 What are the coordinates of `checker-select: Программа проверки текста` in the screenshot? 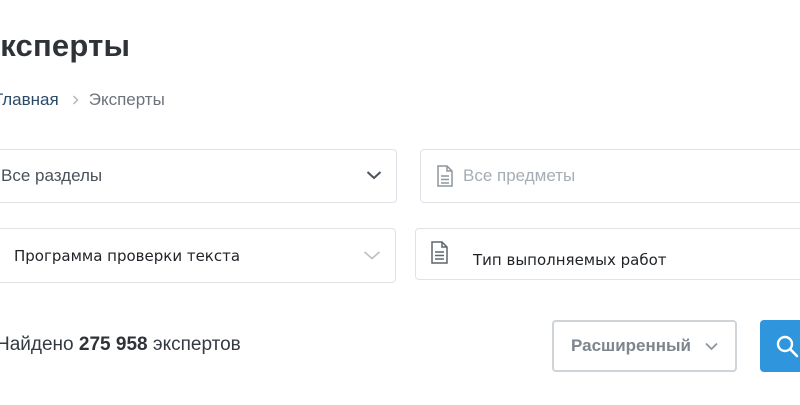 It's located at (198, 255).